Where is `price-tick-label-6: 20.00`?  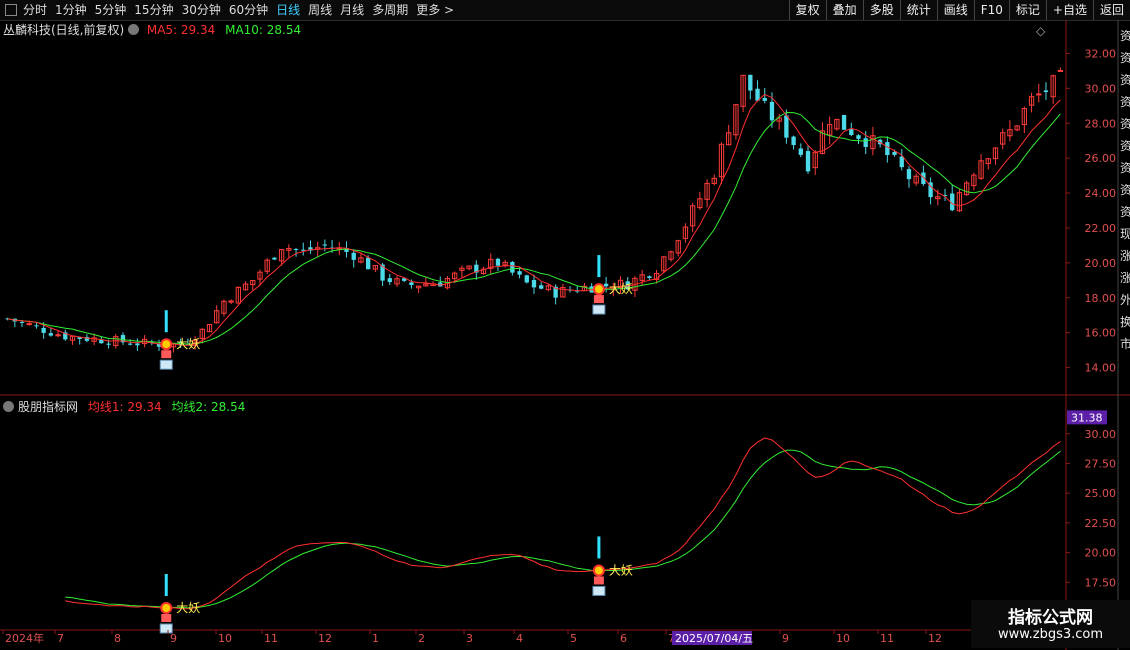 price-tick-label-6: 20.00 is located at coordinates (1101, 263).